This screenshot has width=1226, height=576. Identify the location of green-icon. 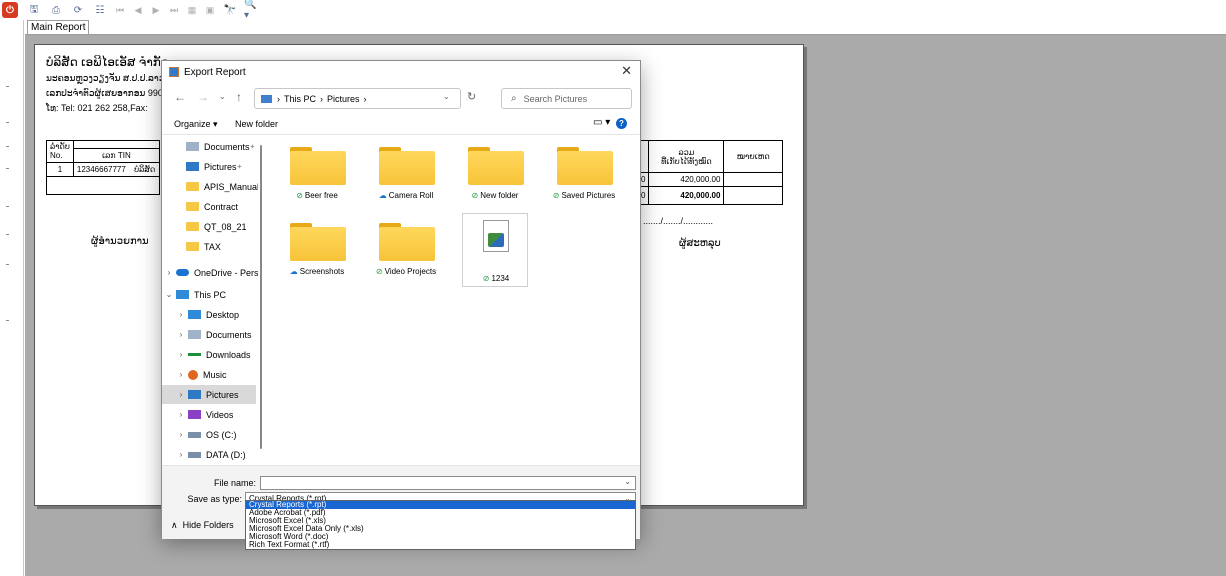
(194, 354).